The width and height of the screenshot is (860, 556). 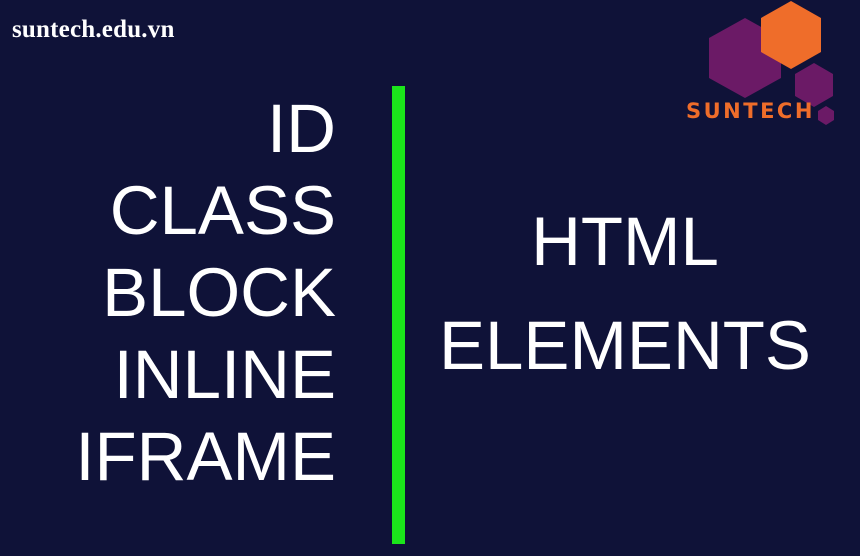 I want to click on topic-block: BLOCK, so click(x=219, y=292).